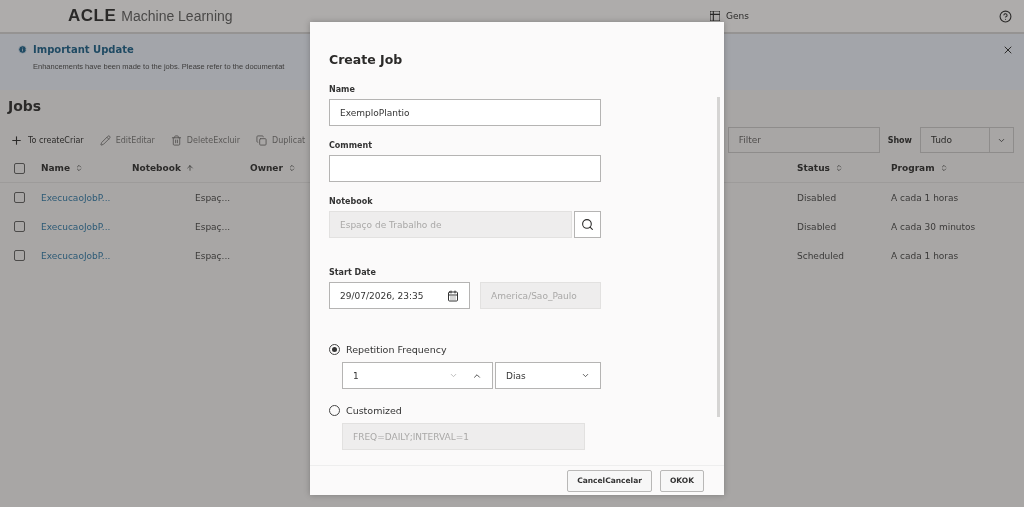 Image resolution: width=1024 pixels, height=507 pixels. Describe the element at coordinates (156, 168) in the screenshot. I see `column-header: Notebook` at that location.